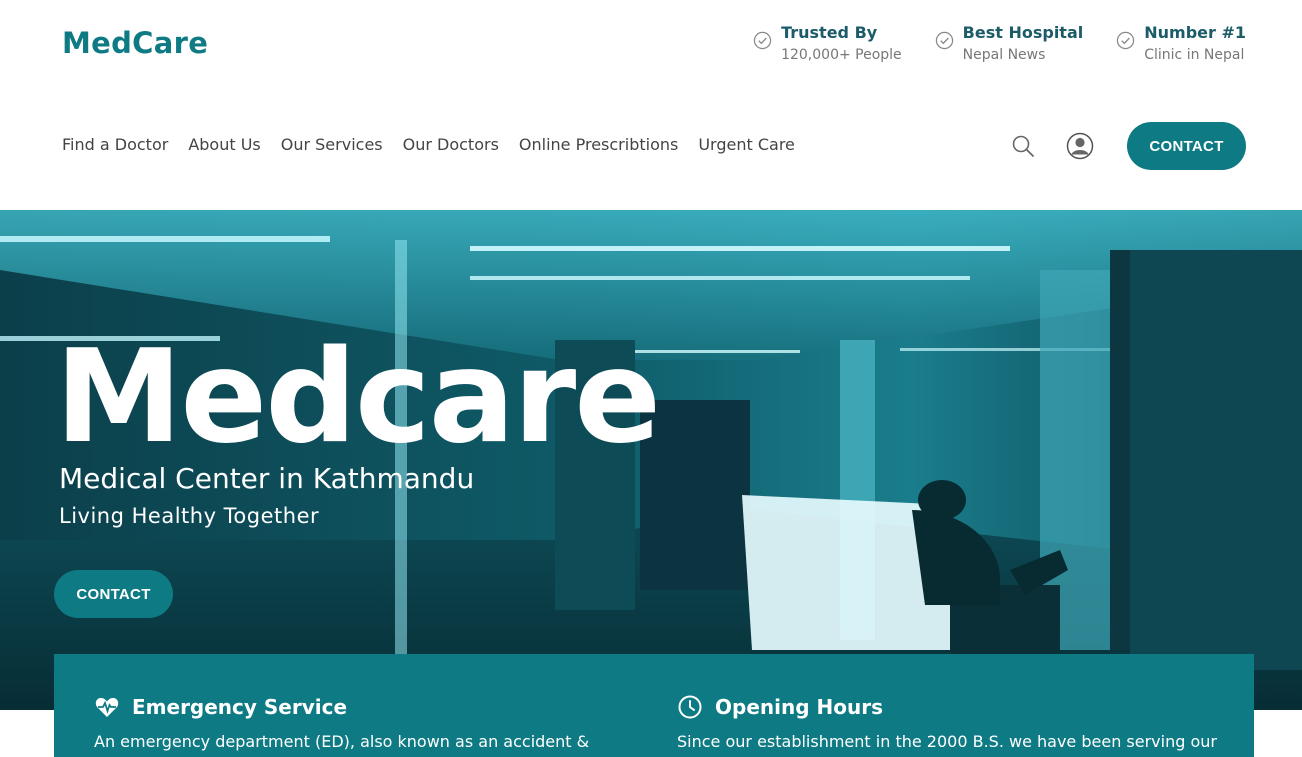  What do you see at coordinates (358, 397) in the screenshot?
I see `hero-title: Medcare` at bounding box center [358, 397].